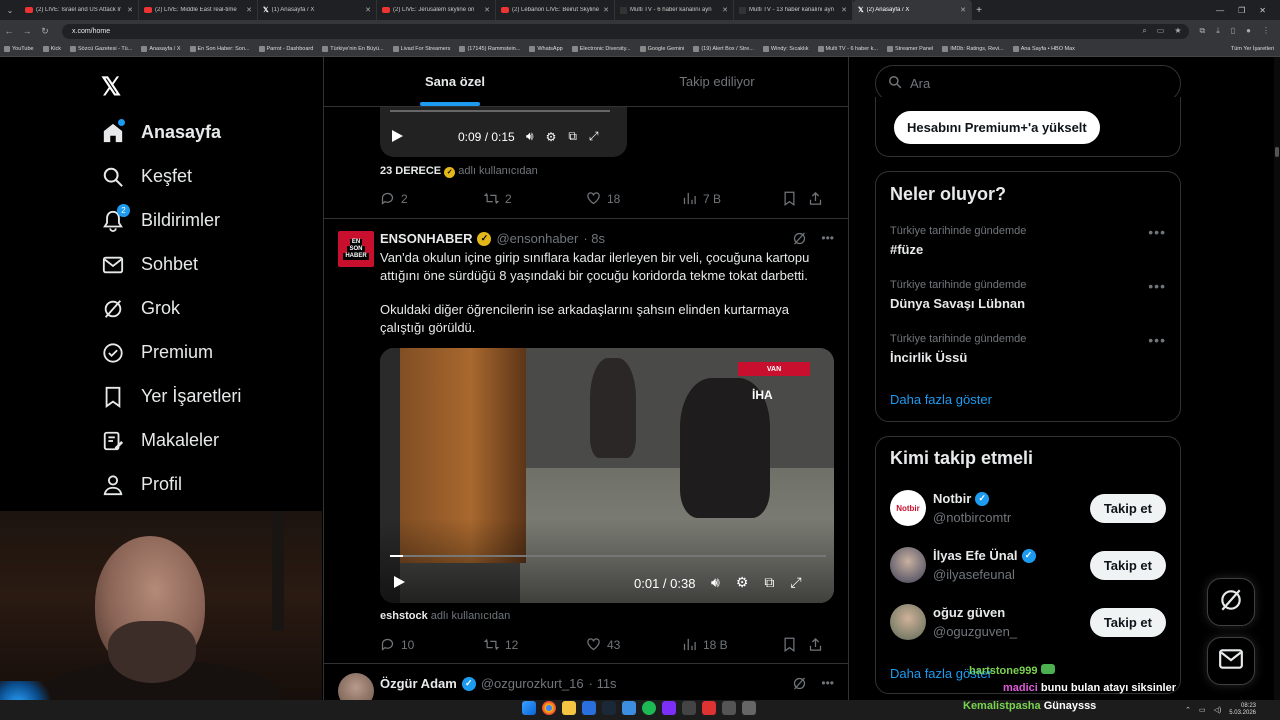 This screenshot has height=720, width=1280. What do you see at coordinates (532, 683) in the screenshot?
I see `author-handle: @ozgurozkurt_16` at bounding box center [532, 683].